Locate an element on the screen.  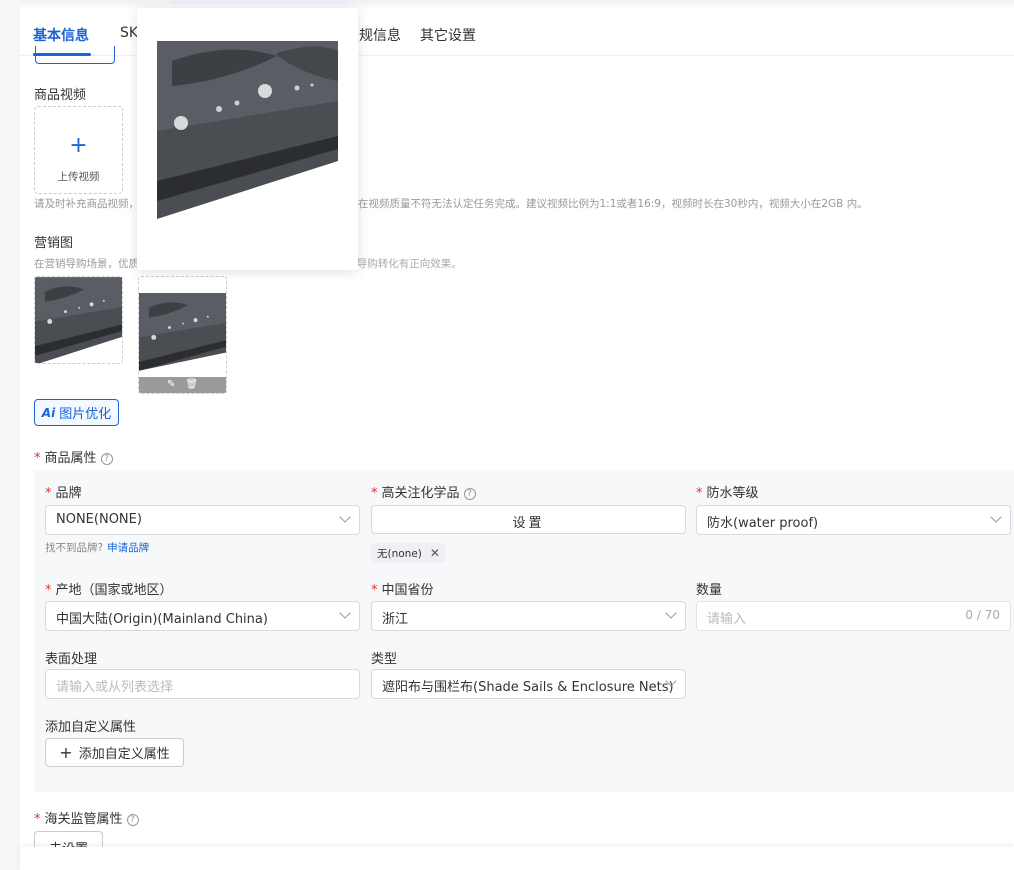
apply-brand-link: 申请品牌 is located at coordinates (128, 548).